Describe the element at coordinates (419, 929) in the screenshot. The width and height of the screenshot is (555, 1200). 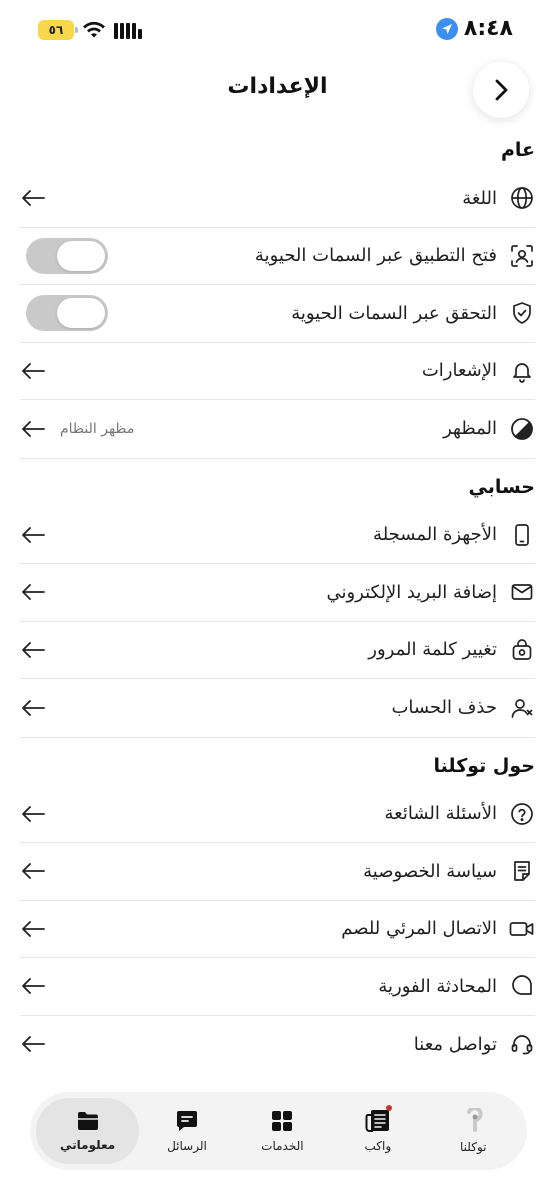
I see `video-call-label: الاتصال المرئي للصم` at that location.